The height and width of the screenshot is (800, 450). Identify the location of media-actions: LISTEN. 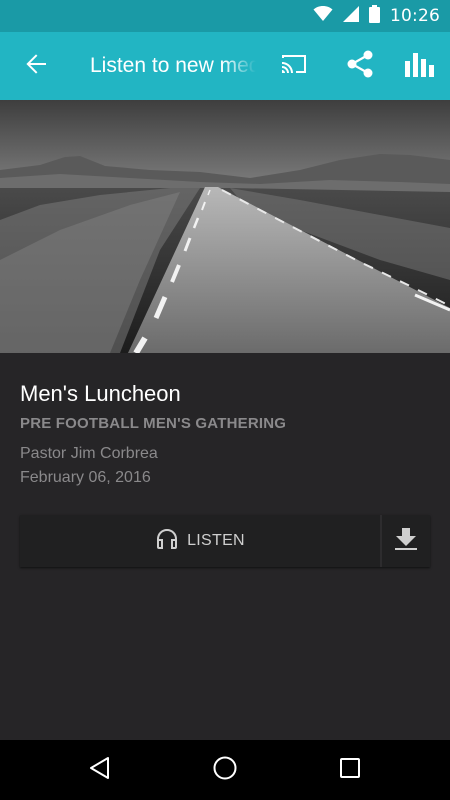
(225, 541).